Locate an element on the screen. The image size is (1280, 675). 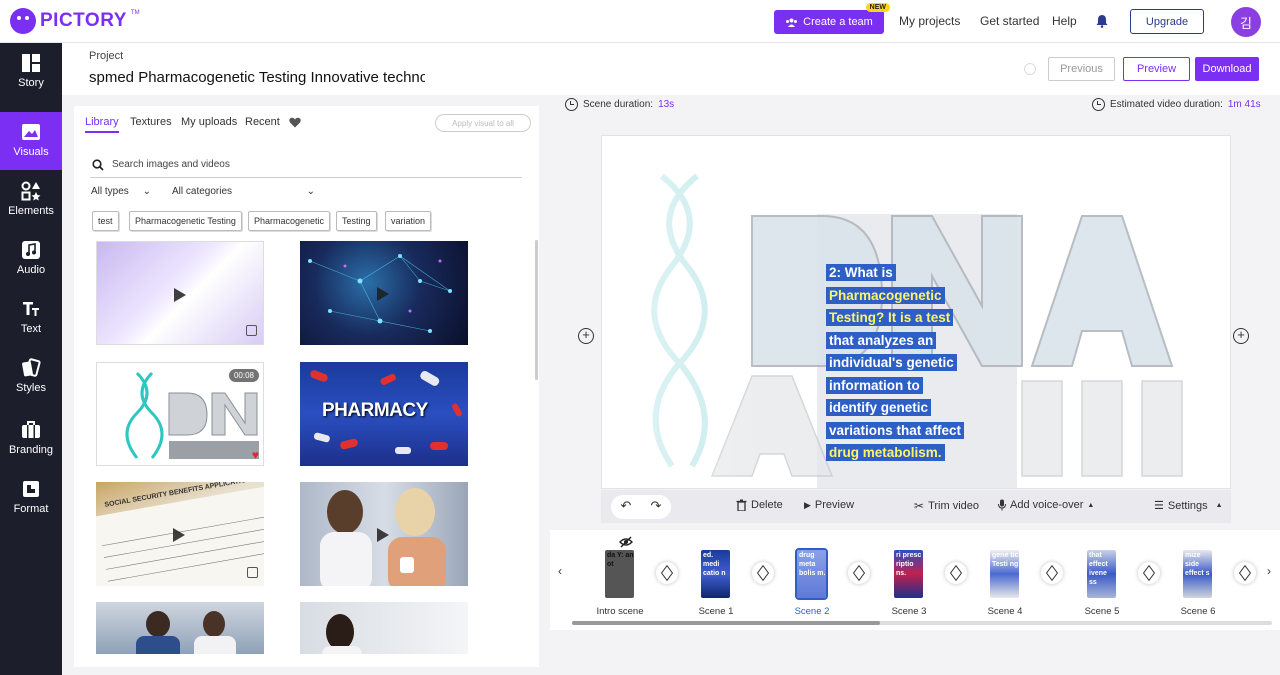
tab-my-uploads: My uploads is located at coordinates (209, 122).